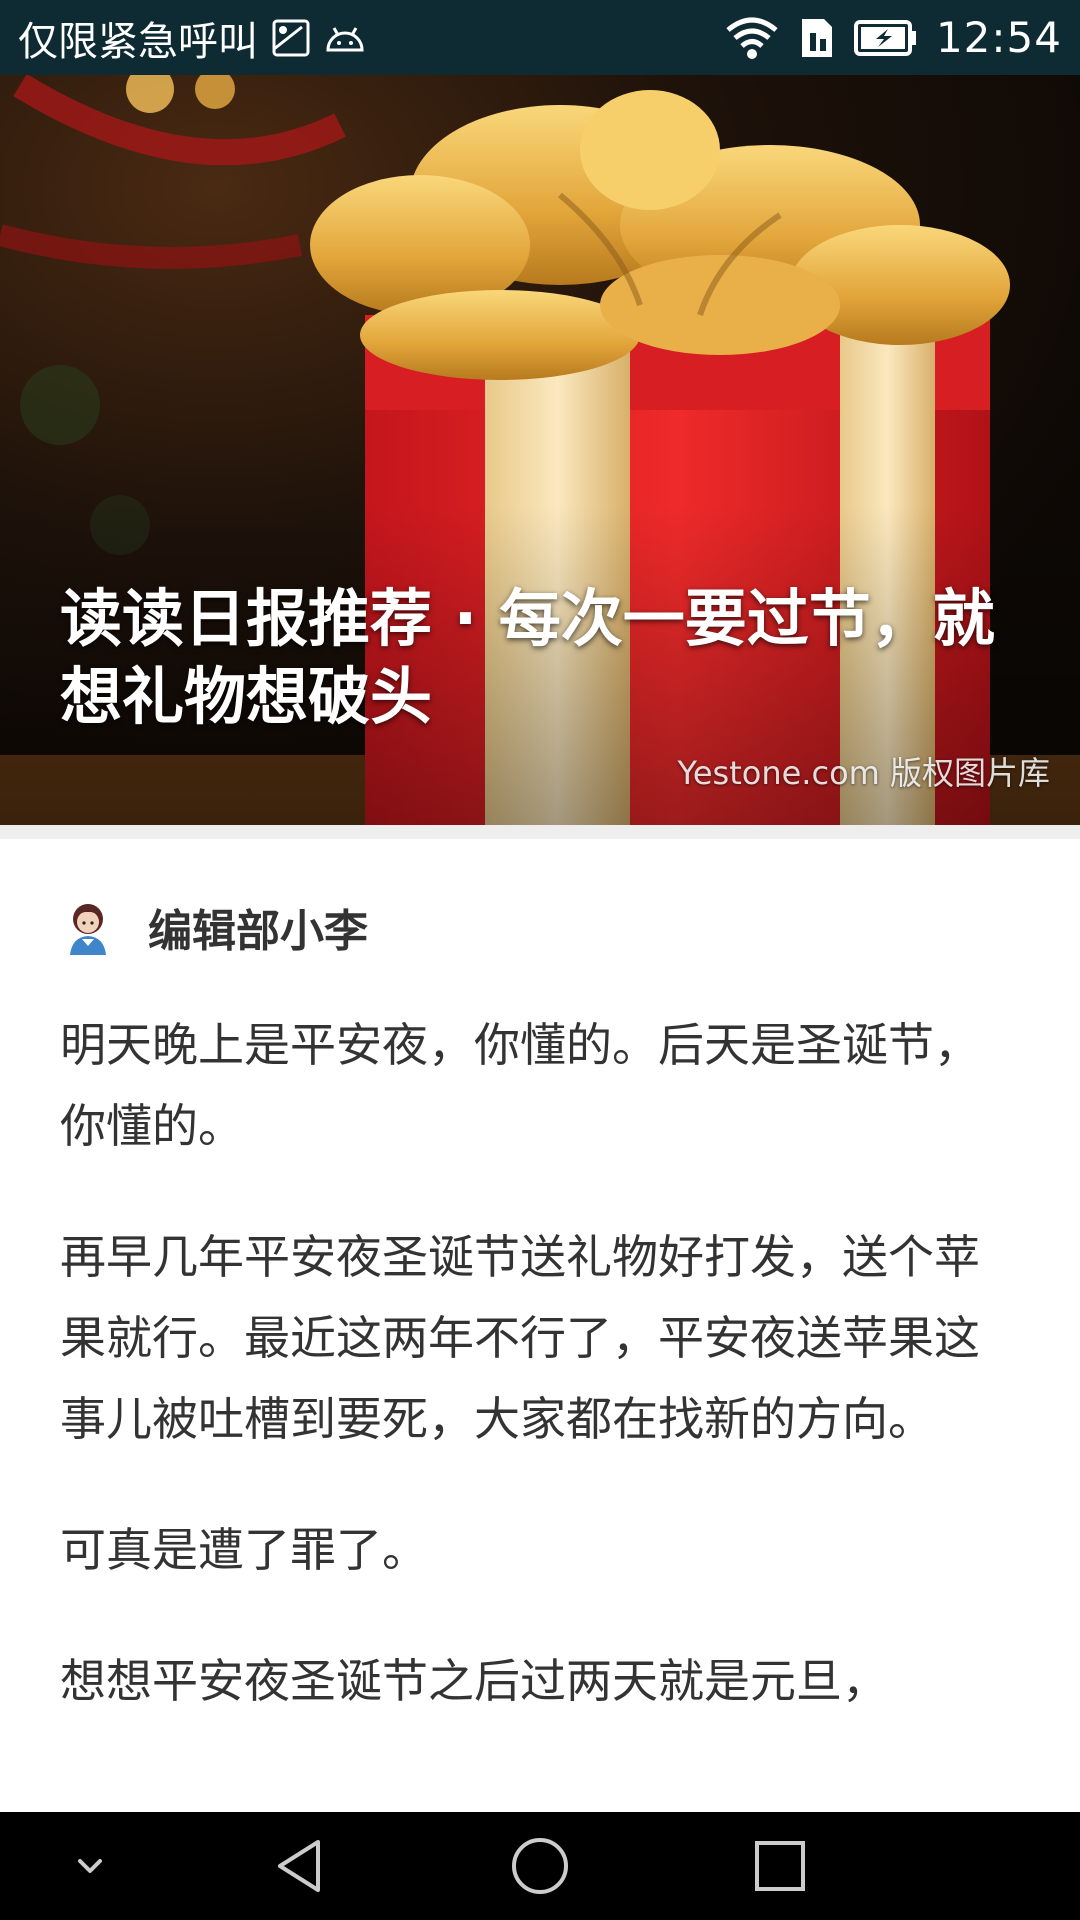  What do you see at coordinates (863, 773) in the screenshot?
I see `image-credit: Yestone.com 版权图片库` at bounding box center [863, 773].